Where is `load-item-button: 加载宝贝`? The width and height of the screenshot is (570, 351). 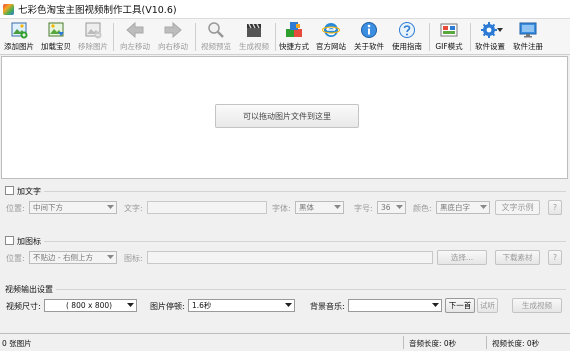 load-item-button: 加载宝贝 is located at coordinates (56, 37).